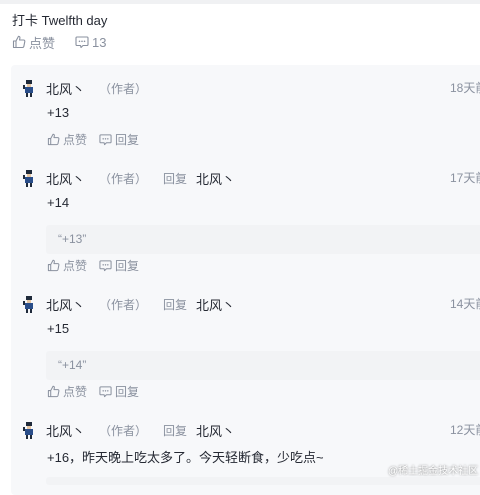 This screenshot has width=480, height=495. What do you see at coordinates (99, 42) in the screenshot?
I see `post-comment-count: 13` at bounding box center [99, 42].